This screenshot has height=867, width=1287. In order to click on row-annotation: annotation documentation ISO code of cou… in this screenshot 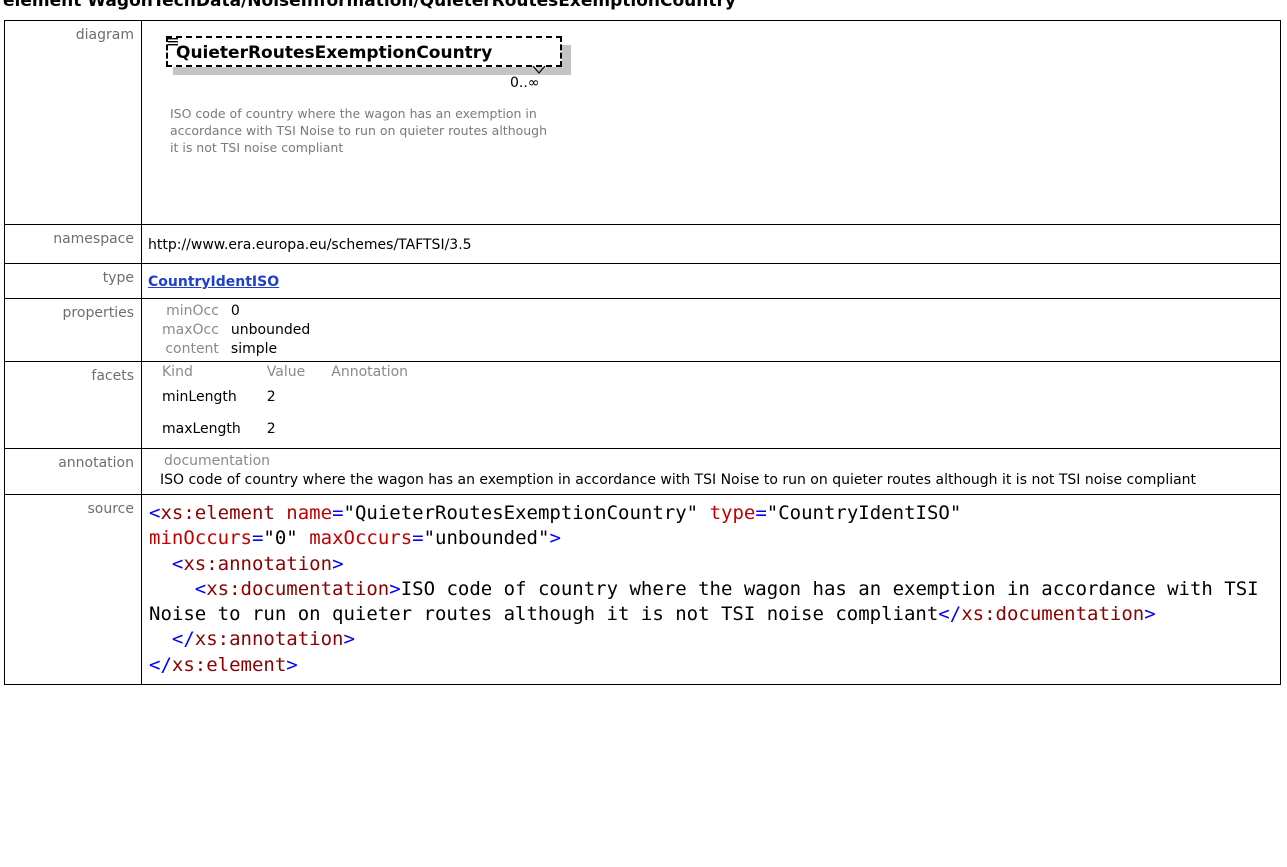, I will do `click(642, 471)`.